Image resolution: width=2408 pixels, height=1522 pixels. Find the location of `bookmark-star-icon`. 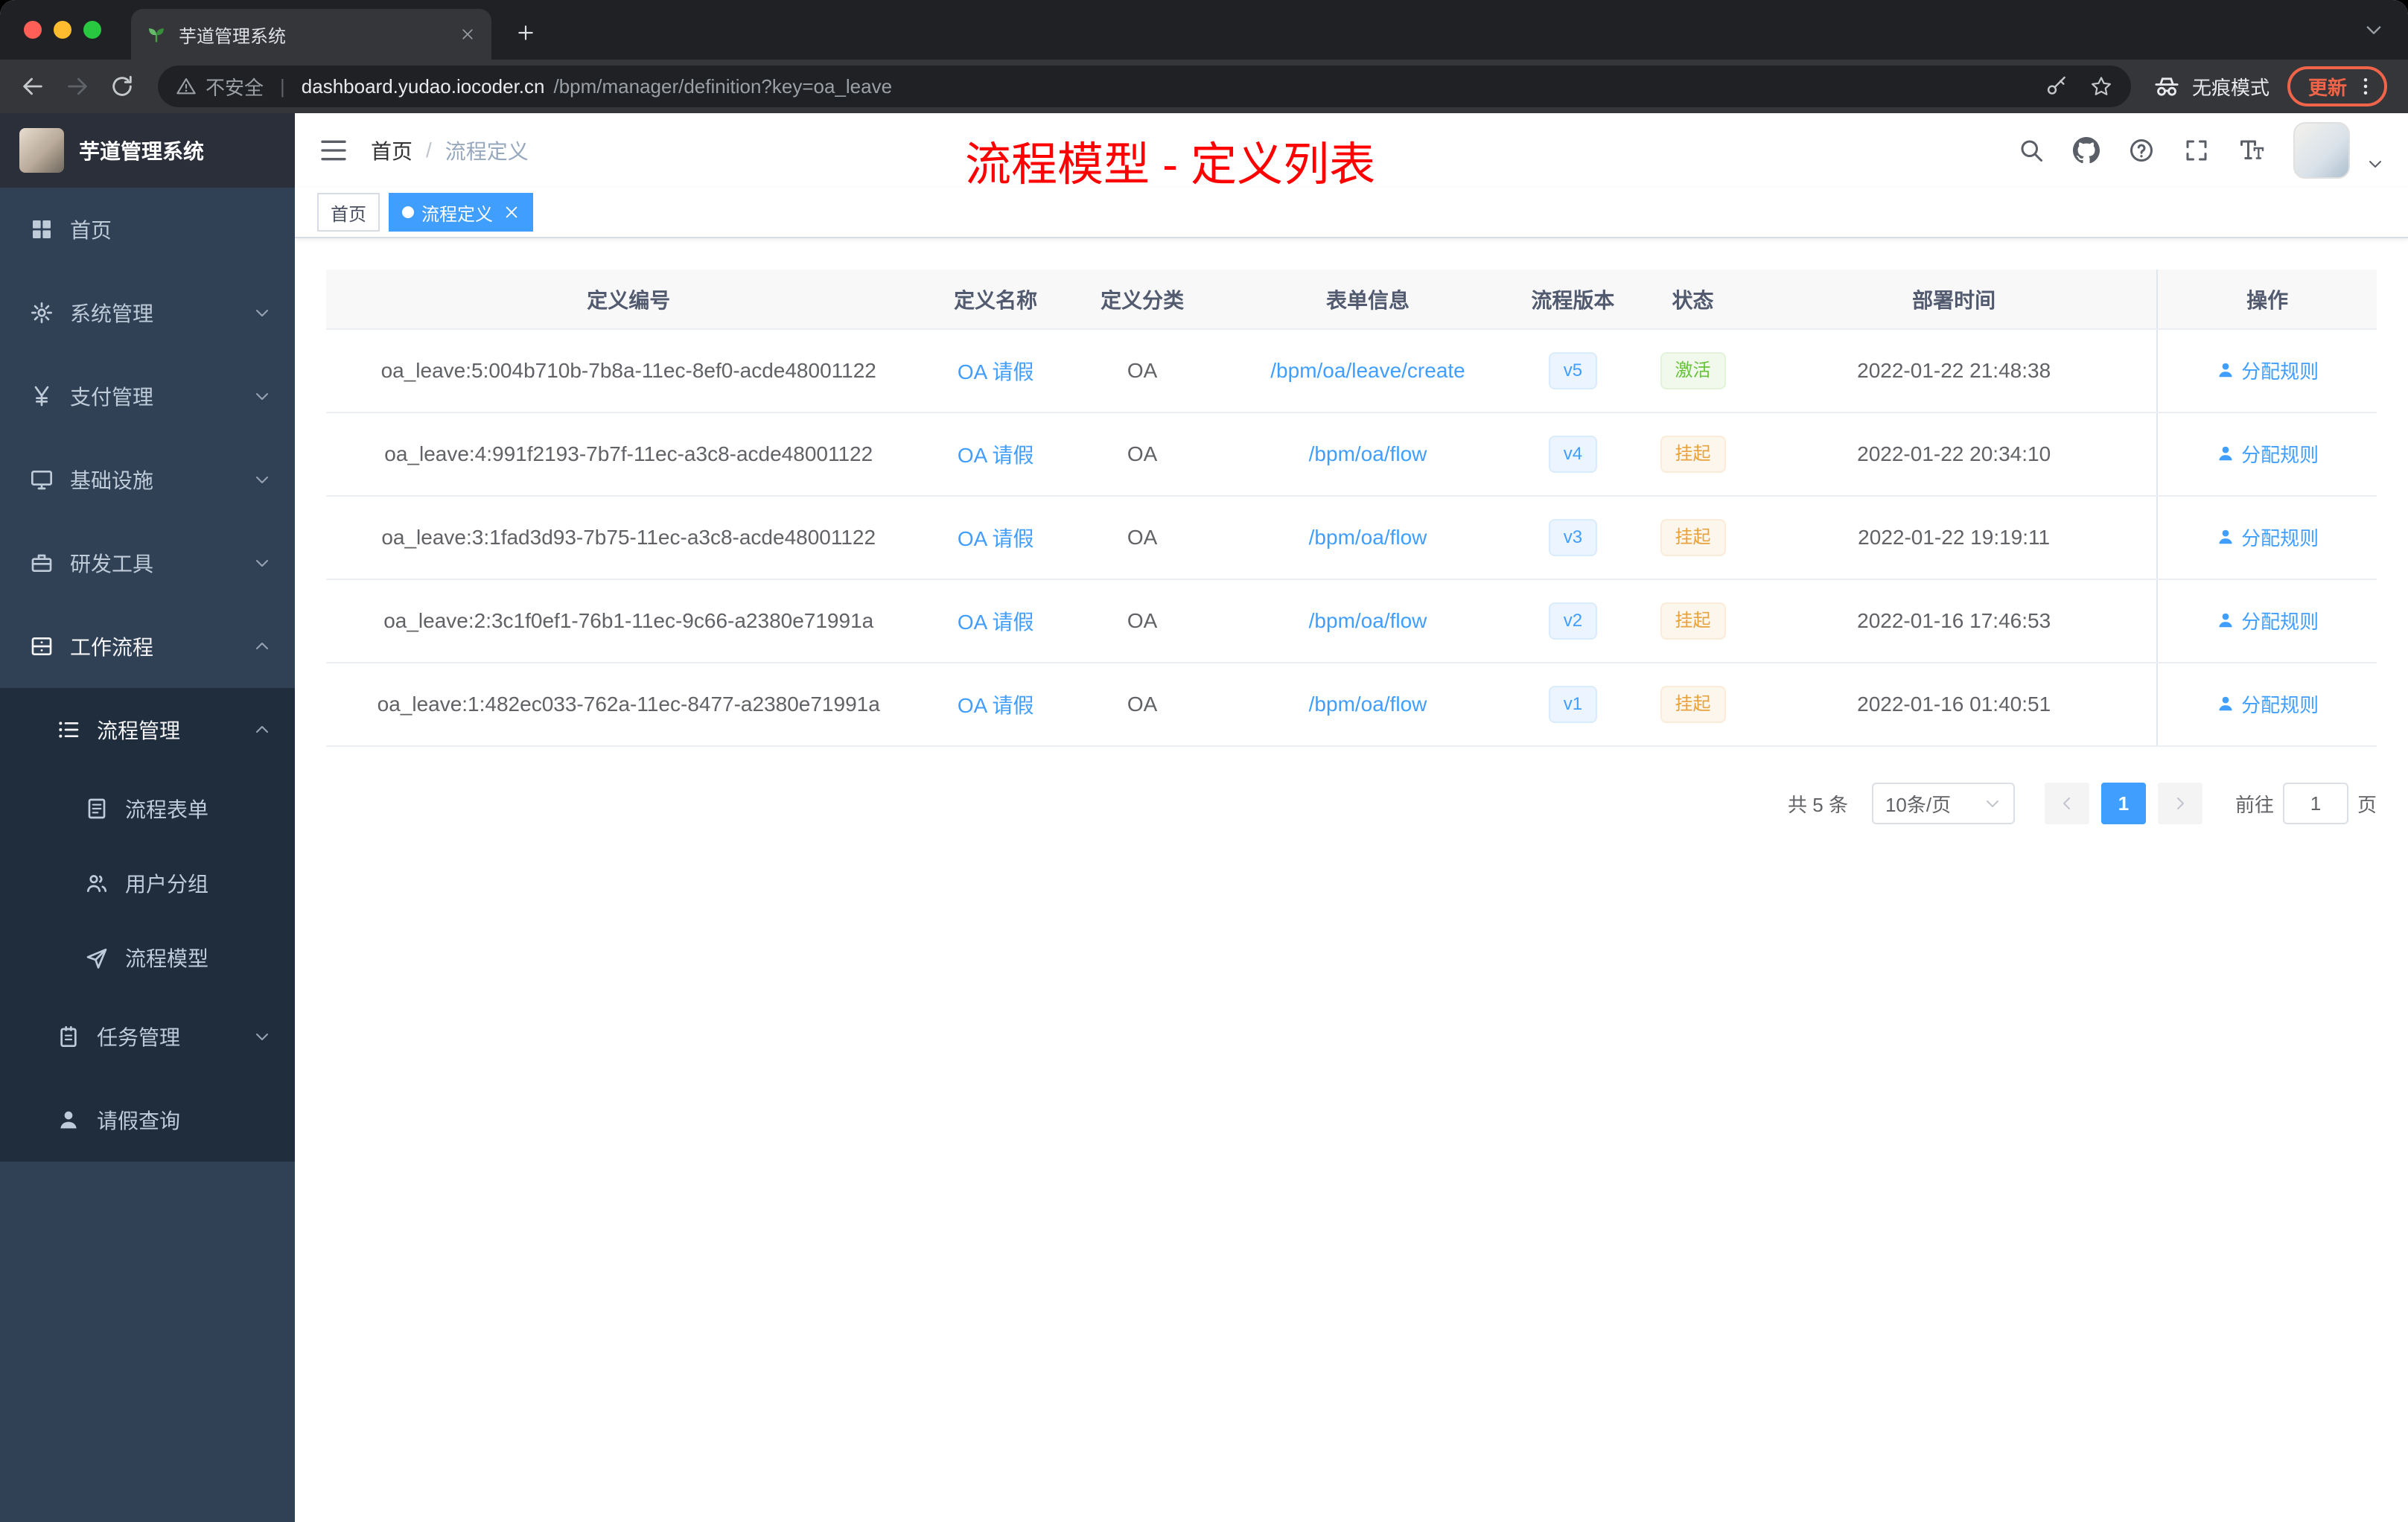

bookmark-star-icon is located at coordinates (2101, 86).